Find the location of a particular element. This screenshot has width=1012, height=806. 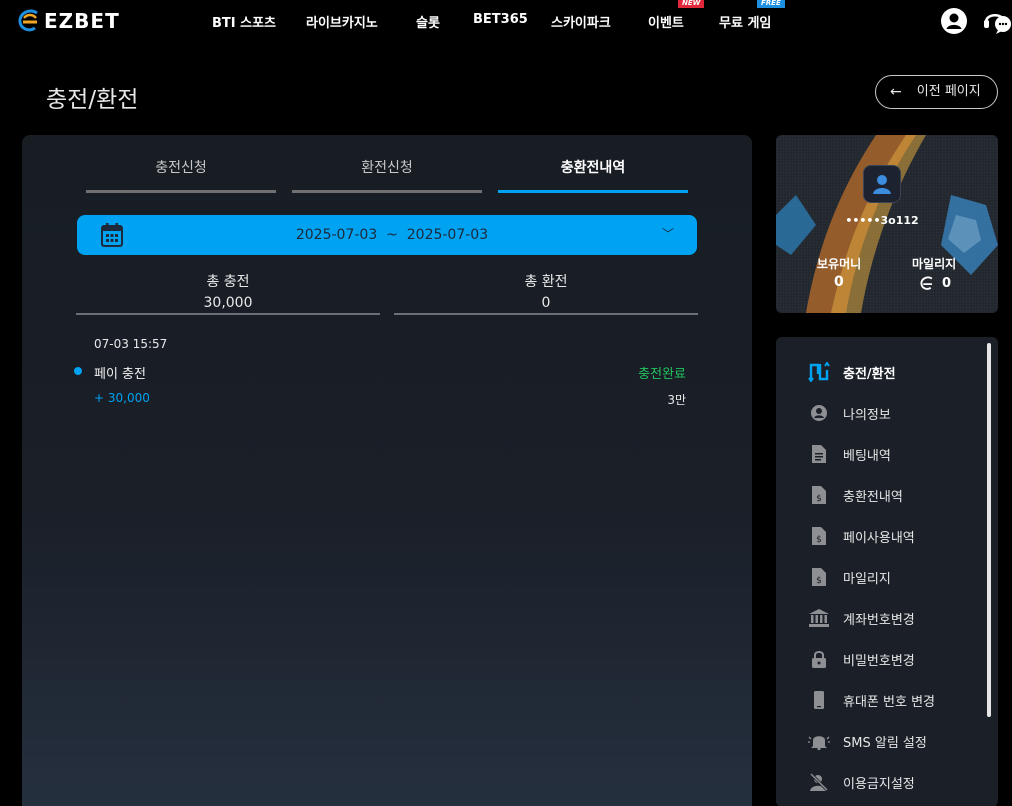

date-range-text: 2025-07-03 ~ 2025-07-03 is located at coordinates (392, 235).